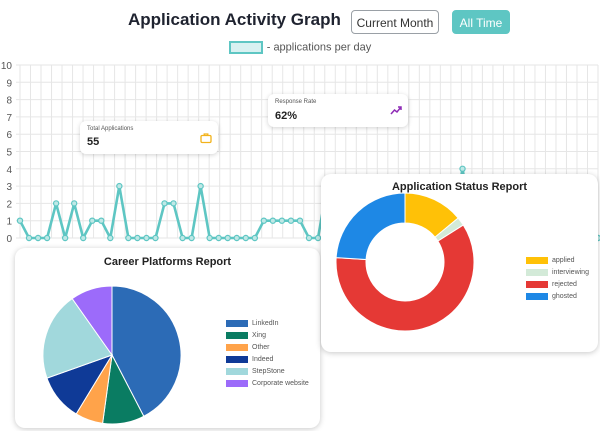 The width and height of the screenshot is (600, 431). What do you see at coordinates (338, 110) in the screenshot?
I see `response-rate-card: Response Rate 62%` at bounding box center [338, 110].